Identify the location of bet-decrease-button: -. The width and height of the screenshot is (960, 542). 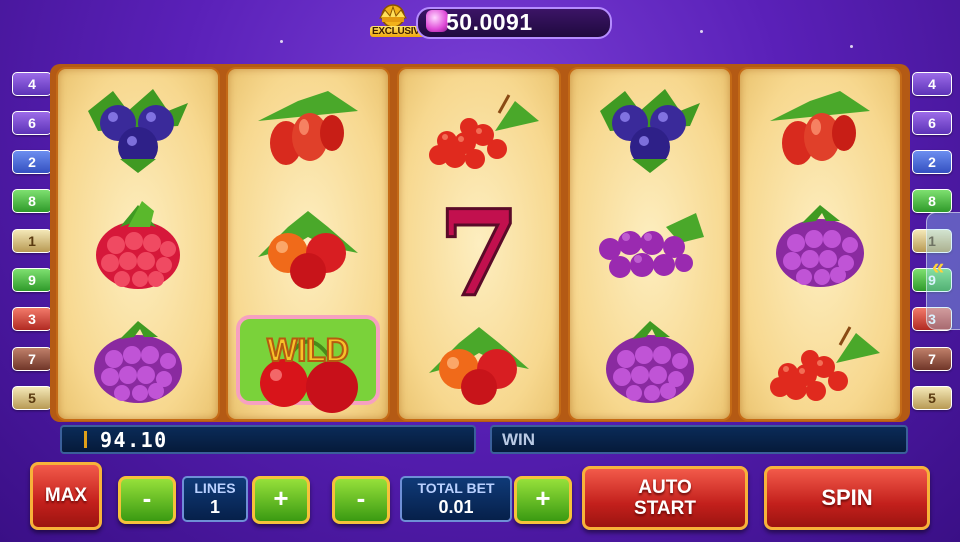
(361, 500).